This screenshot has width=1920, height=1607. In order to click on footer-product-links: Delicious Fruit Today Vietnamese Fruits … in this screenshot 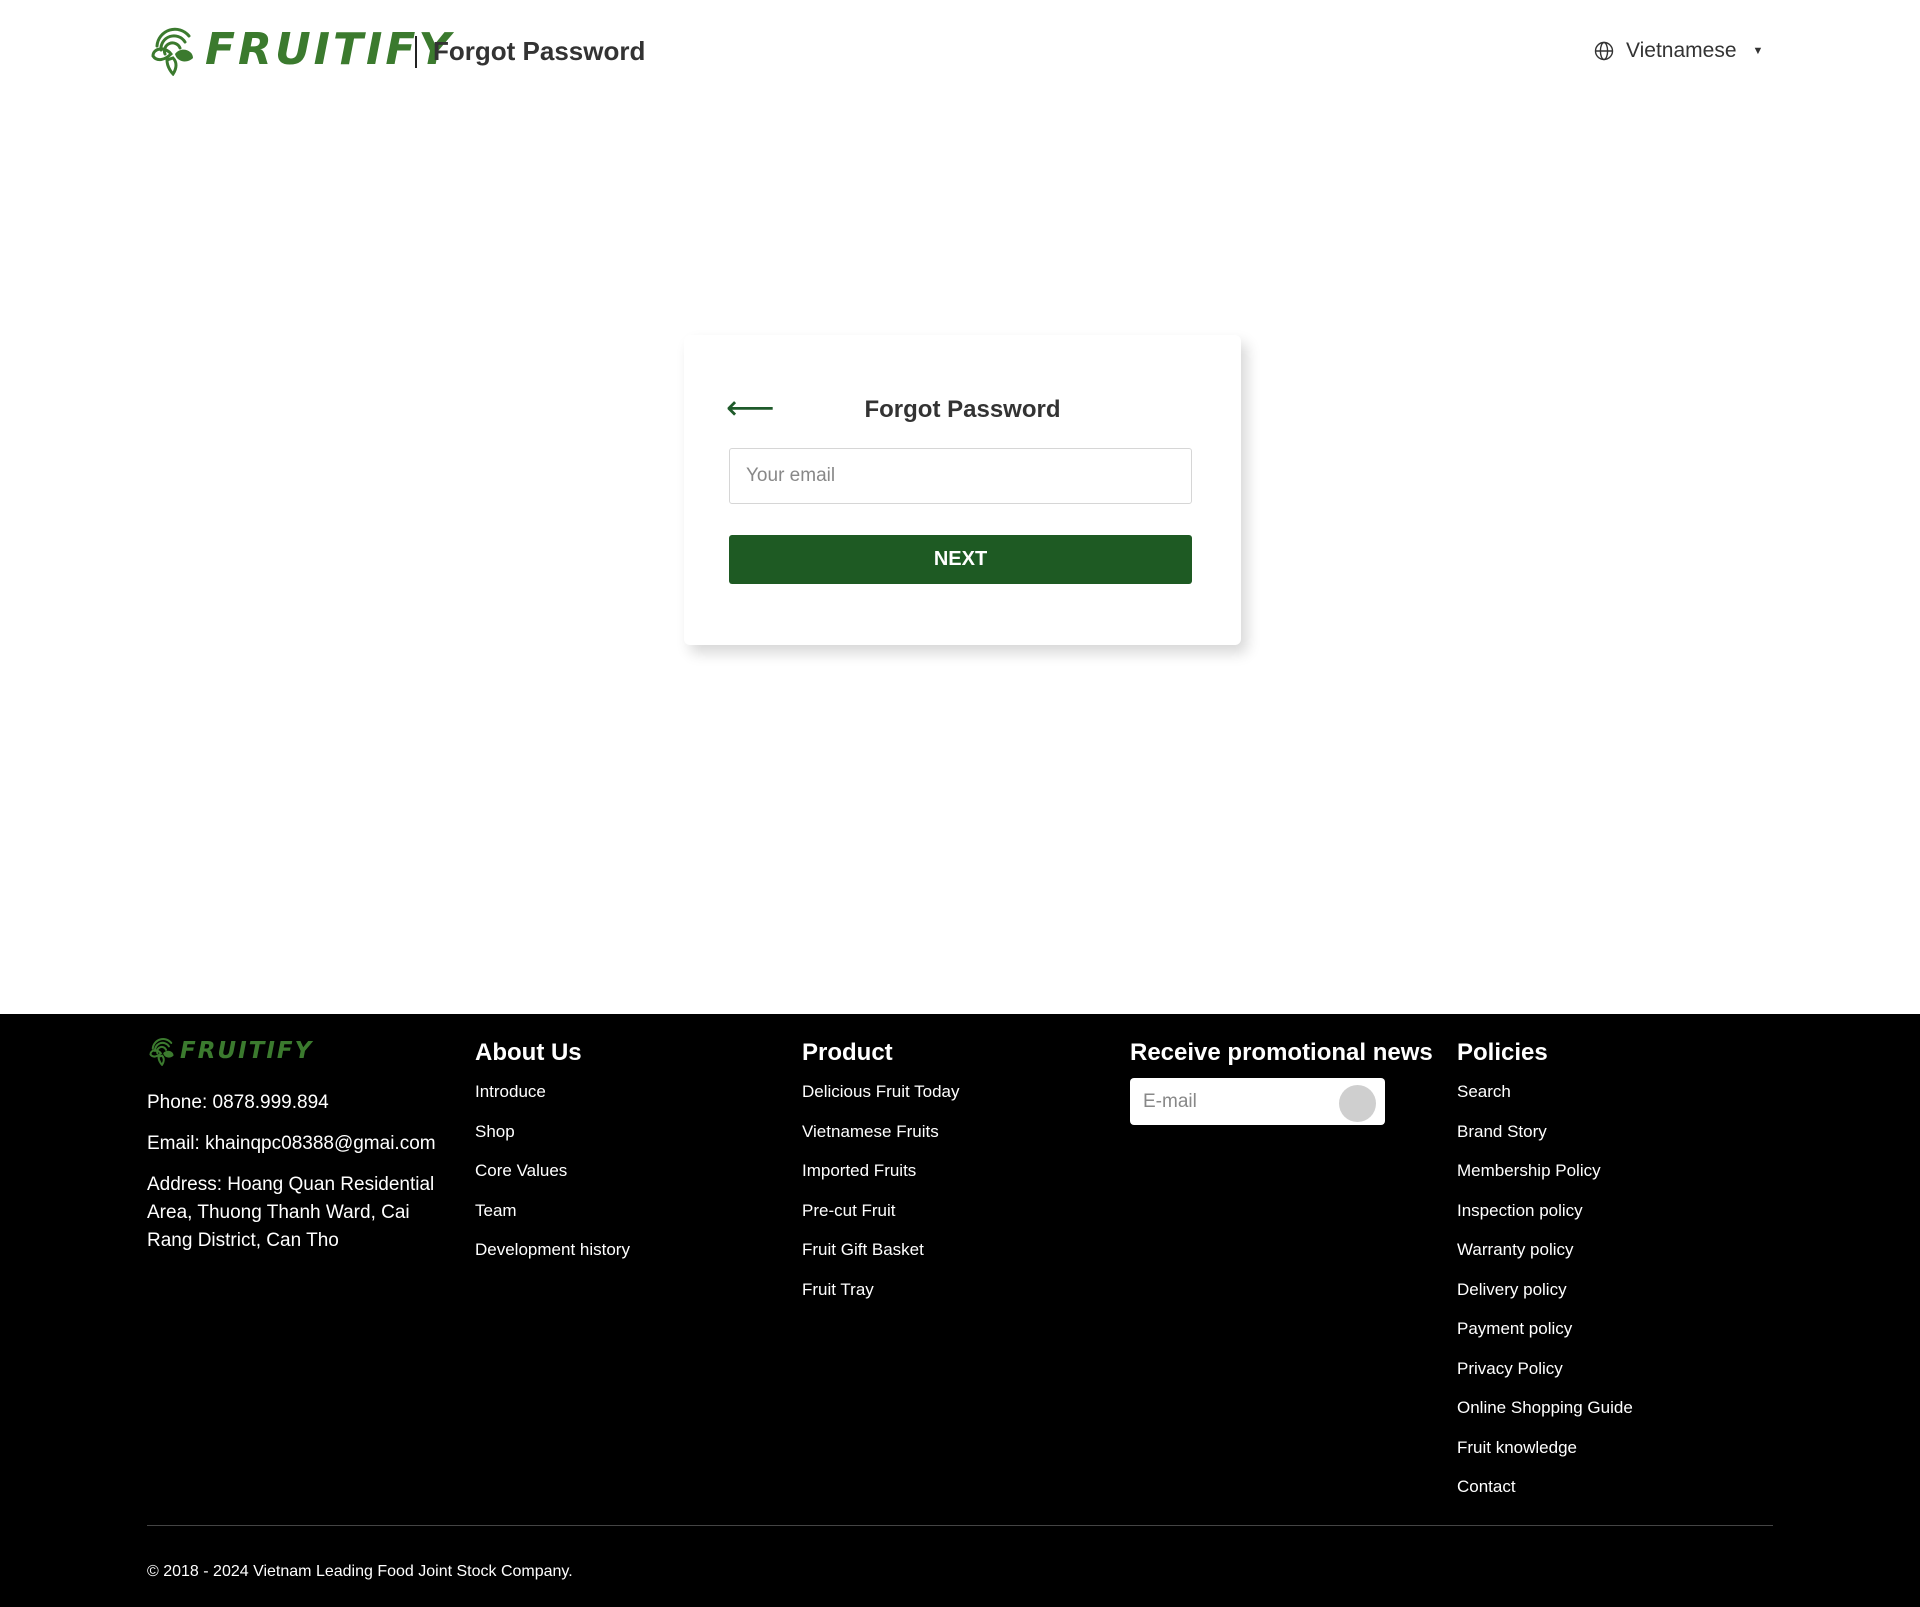, I will do `click(880, 1199)`.